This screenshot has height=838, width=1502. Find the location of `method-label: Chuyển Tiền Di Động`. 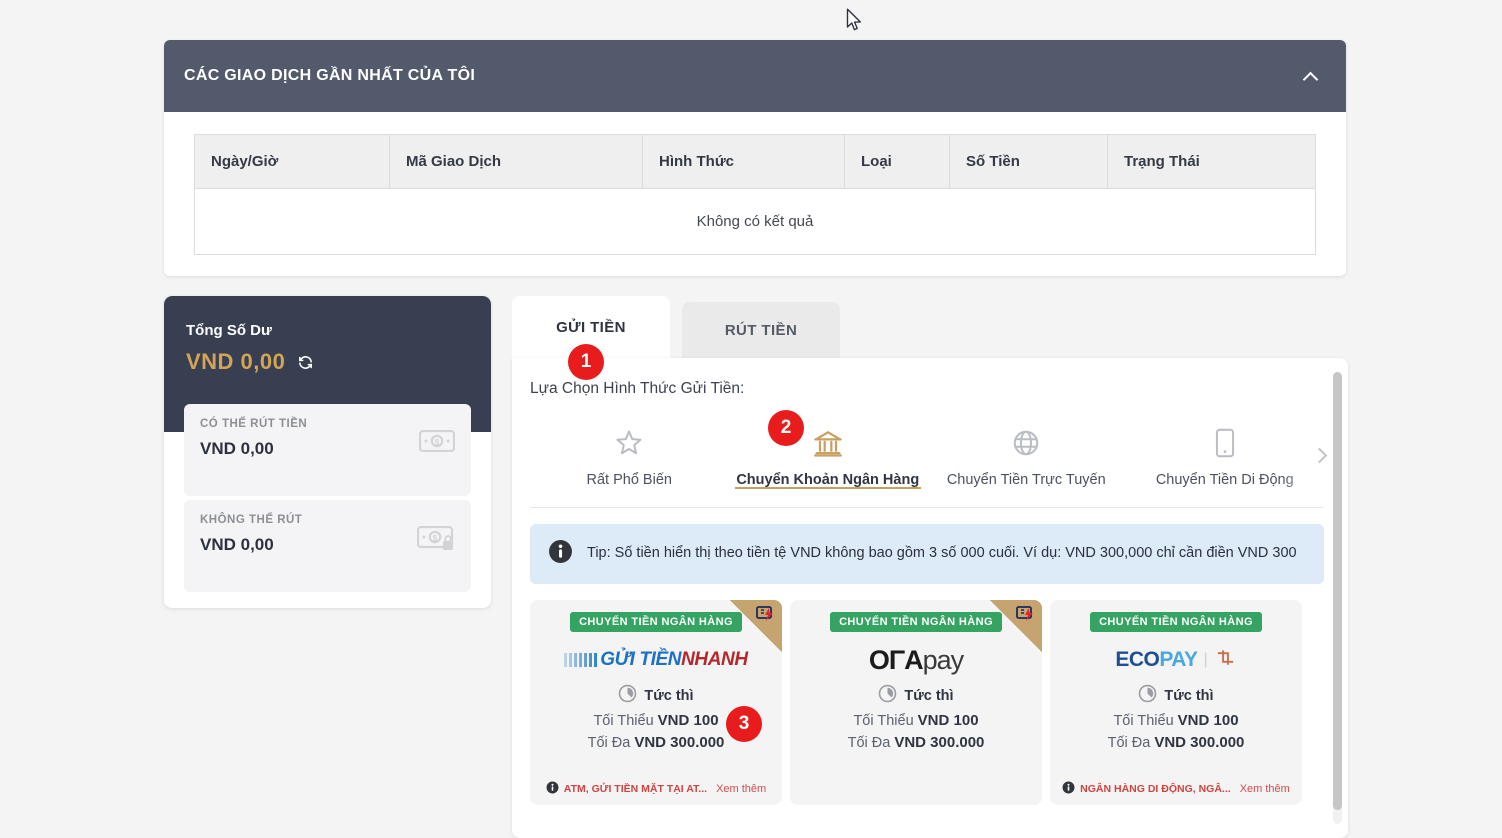

method-label: Chuyển Tiền Di Động is located at coordinates (1224, 480).